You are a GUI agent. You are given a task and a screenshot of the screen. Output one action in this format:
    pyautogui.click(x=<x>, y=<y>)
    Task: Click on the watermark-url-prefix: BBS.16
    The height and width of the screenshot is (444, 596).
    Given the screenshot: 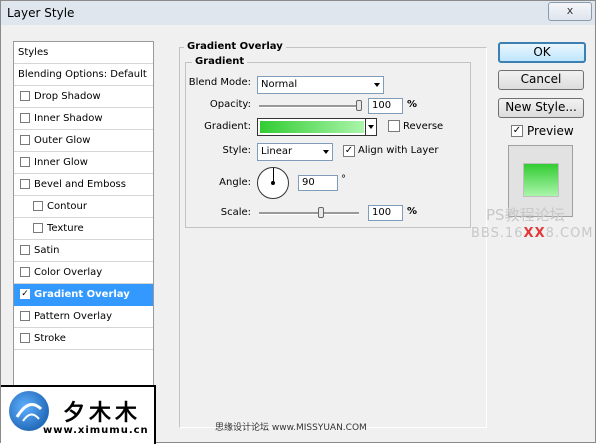 What is the action you would take?
    pyautogui.click(x=497, y=233)
    